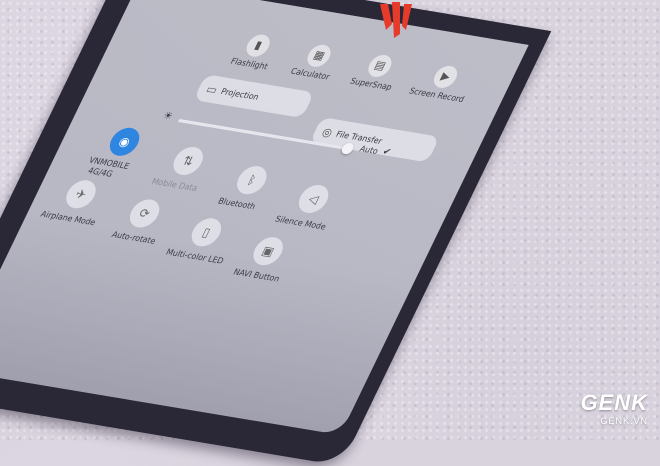  I want to click on calculator-icon: ▦, so click(319, 56).